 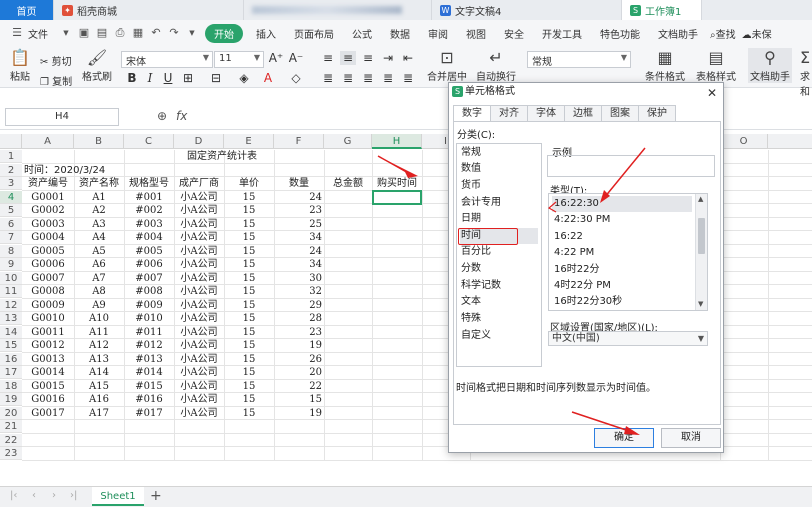 I want to click on table-cell: A11, so click(x=99, y=332).